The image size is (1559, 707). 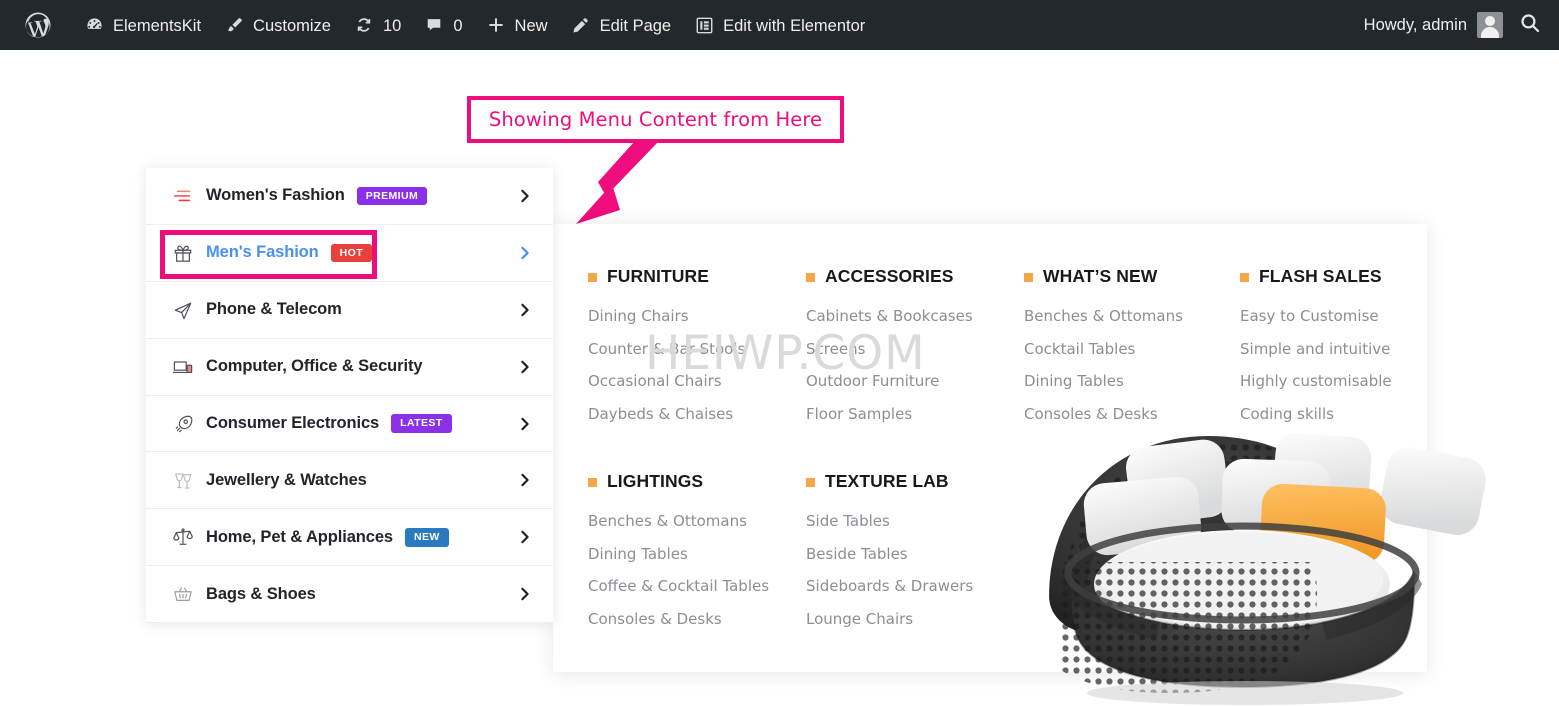 What do you see at coordinates (1132, 349) in the screenshot?
I see `mega-link: Cocktail Tables` at bounding box center [1132, 349].